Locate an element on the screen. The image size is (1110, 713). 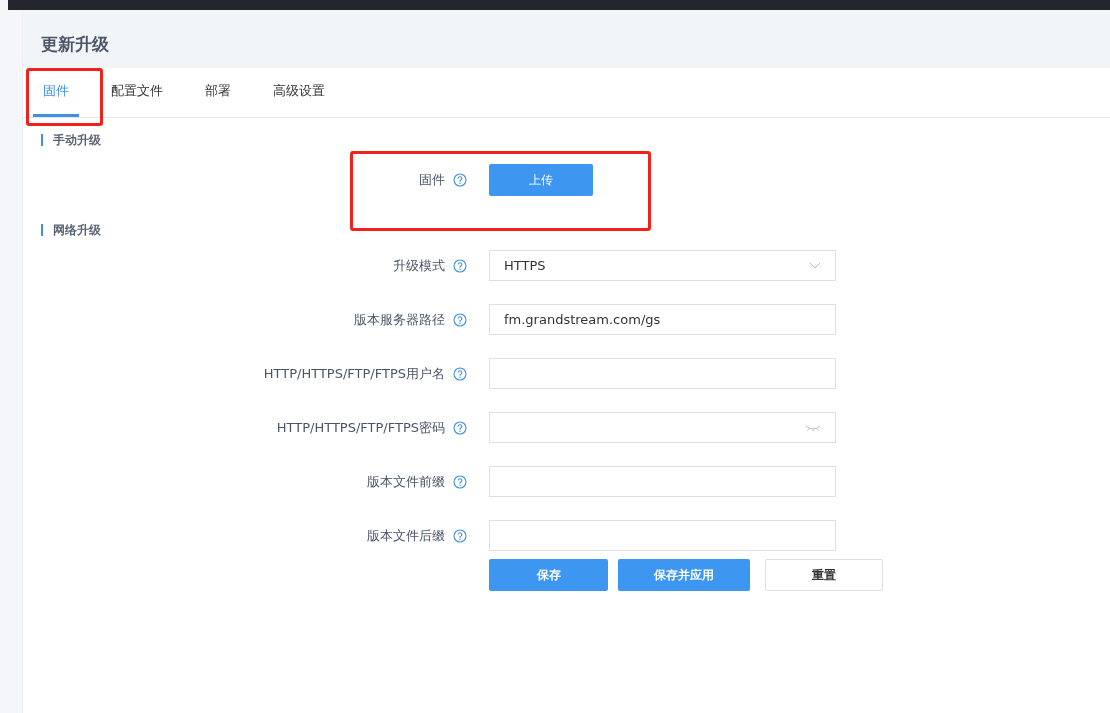
input-field: fm.grandstream.com/gs is located at coordinates (662, 319).